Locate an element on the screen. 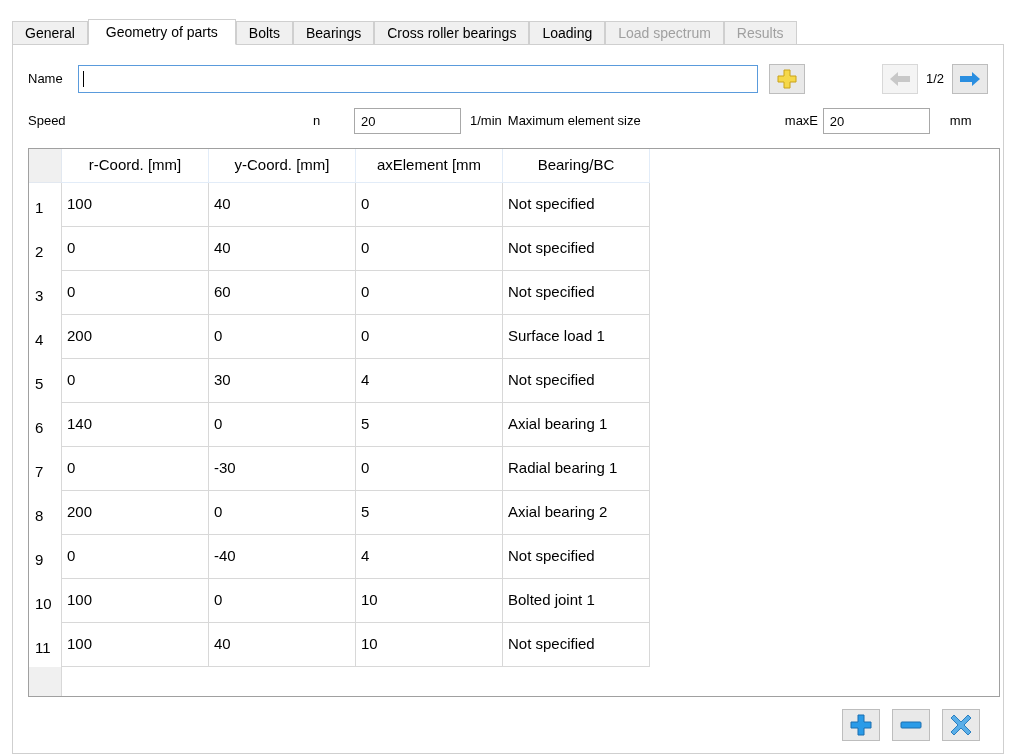 The height and width of the screenshot is (754, 1014). previous-button is located at coordinates (899, 79).